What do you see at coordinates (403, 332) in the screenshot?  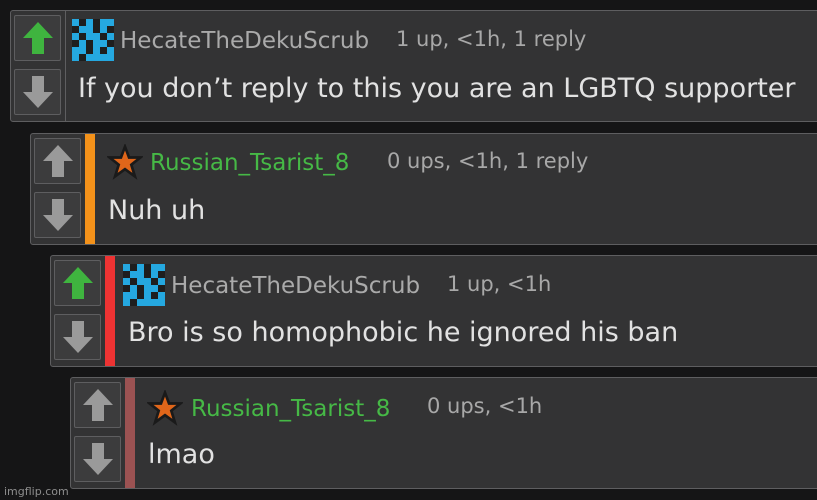 I see `comment-text: Bro is so homophobic he ignored his ban` at bounding box center [403, 332].